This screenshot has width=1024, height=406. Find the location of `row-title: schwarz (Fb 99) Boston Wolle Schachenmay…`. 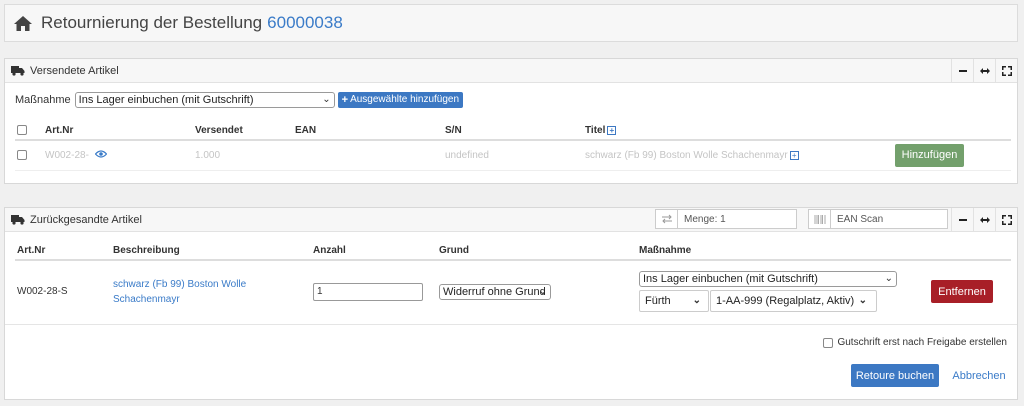

row-title: schwarz (Fb 99) Boston Wolle Schachenmay… is located at coordinates (686, 155).